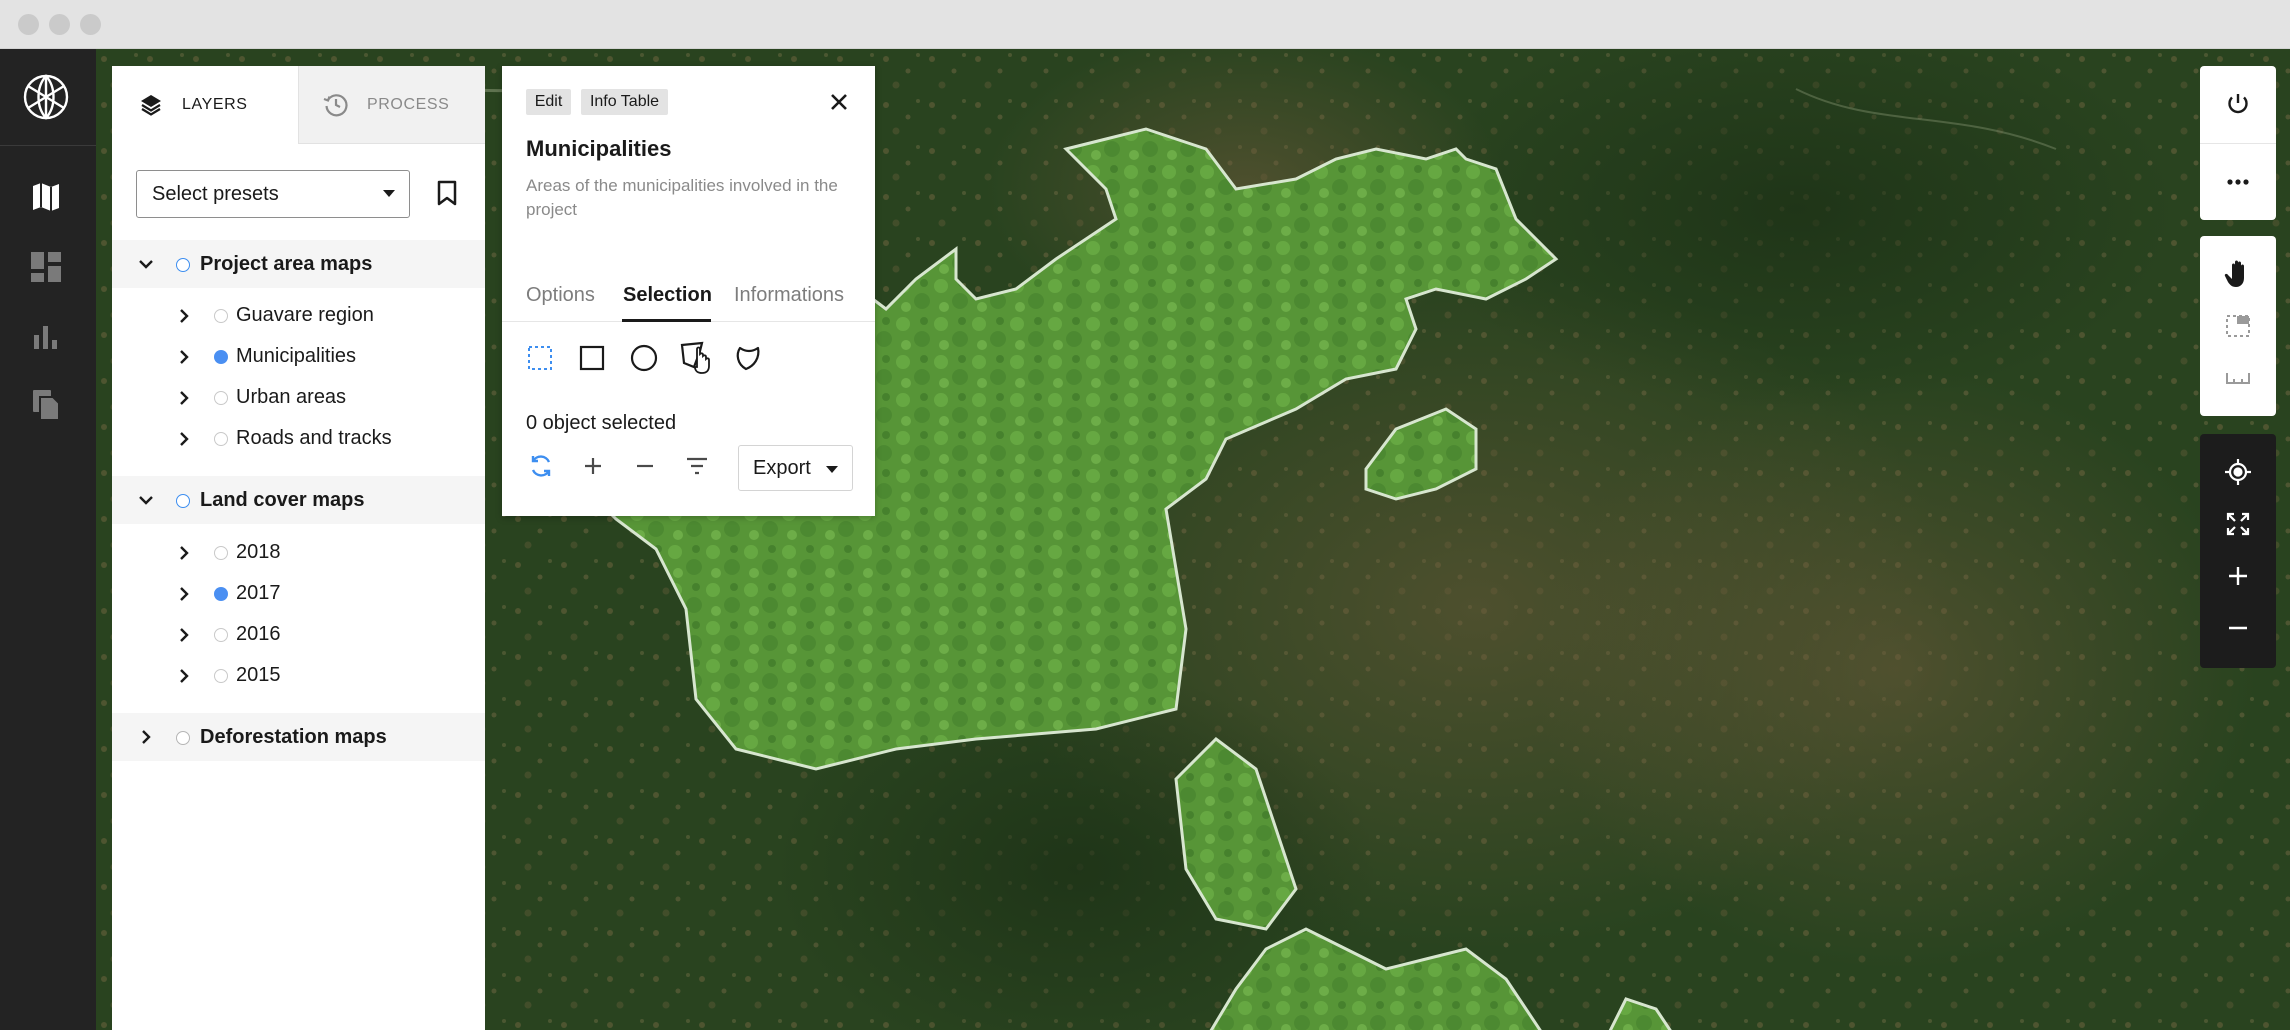 This screenshot has width=2290, height=1030. I want to click on tab-process: PROCESS, so click(391, 105).